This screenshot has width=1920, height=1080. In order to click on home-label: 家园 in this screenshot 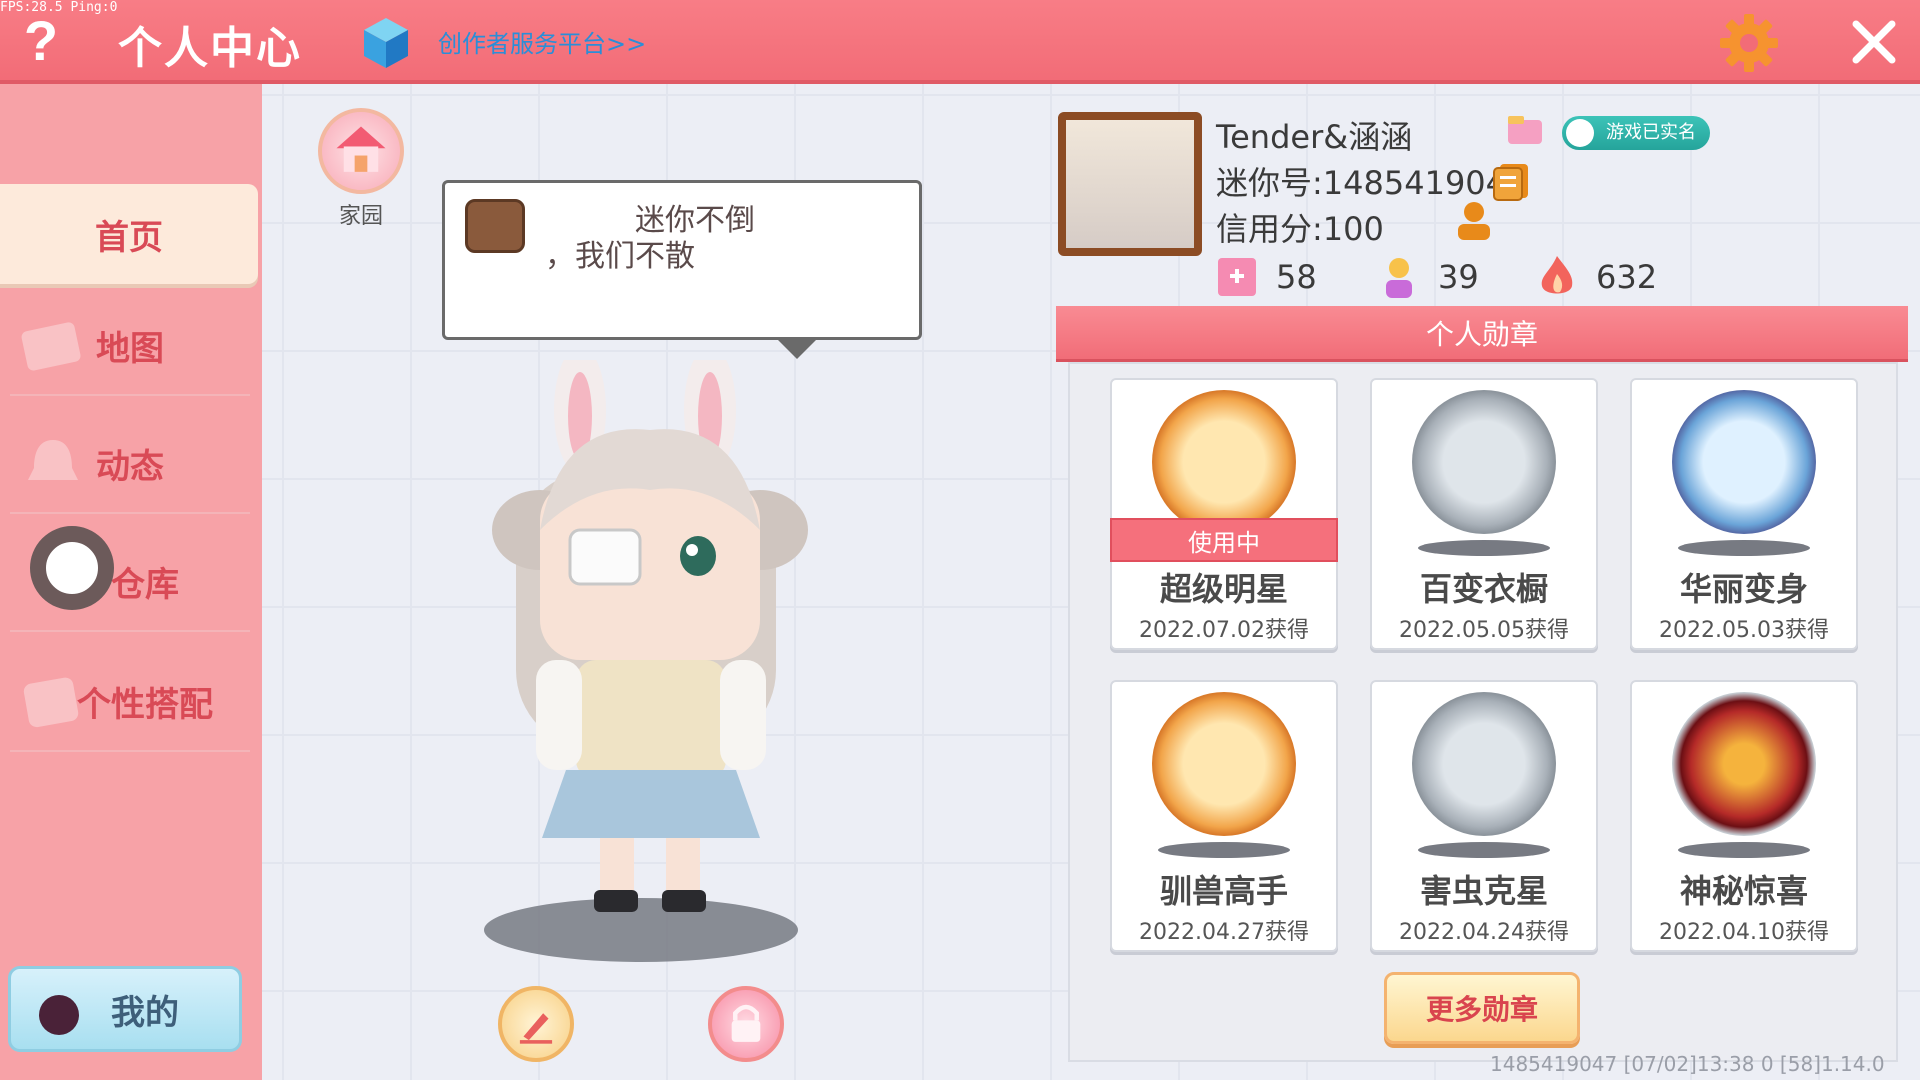, I will do `click(360, 216)`.